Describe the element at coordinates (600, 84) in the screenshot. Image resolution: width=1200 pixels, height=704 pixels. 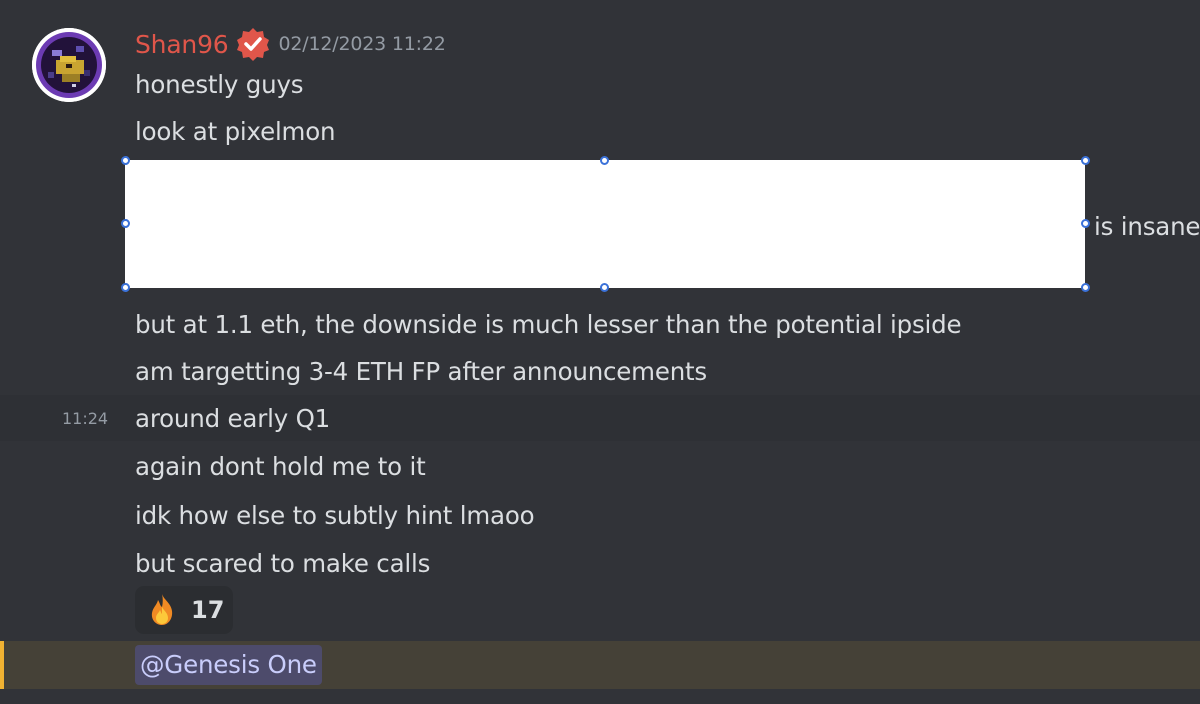
I see `message-line: honestly guys` at that location.